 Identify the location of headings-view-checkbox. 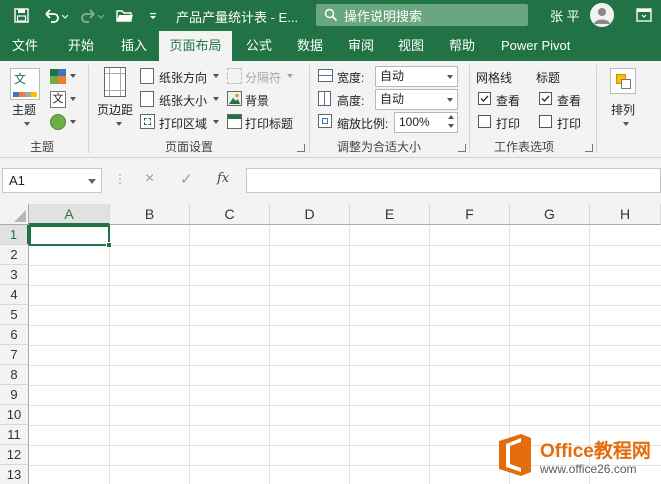
(545, 98).